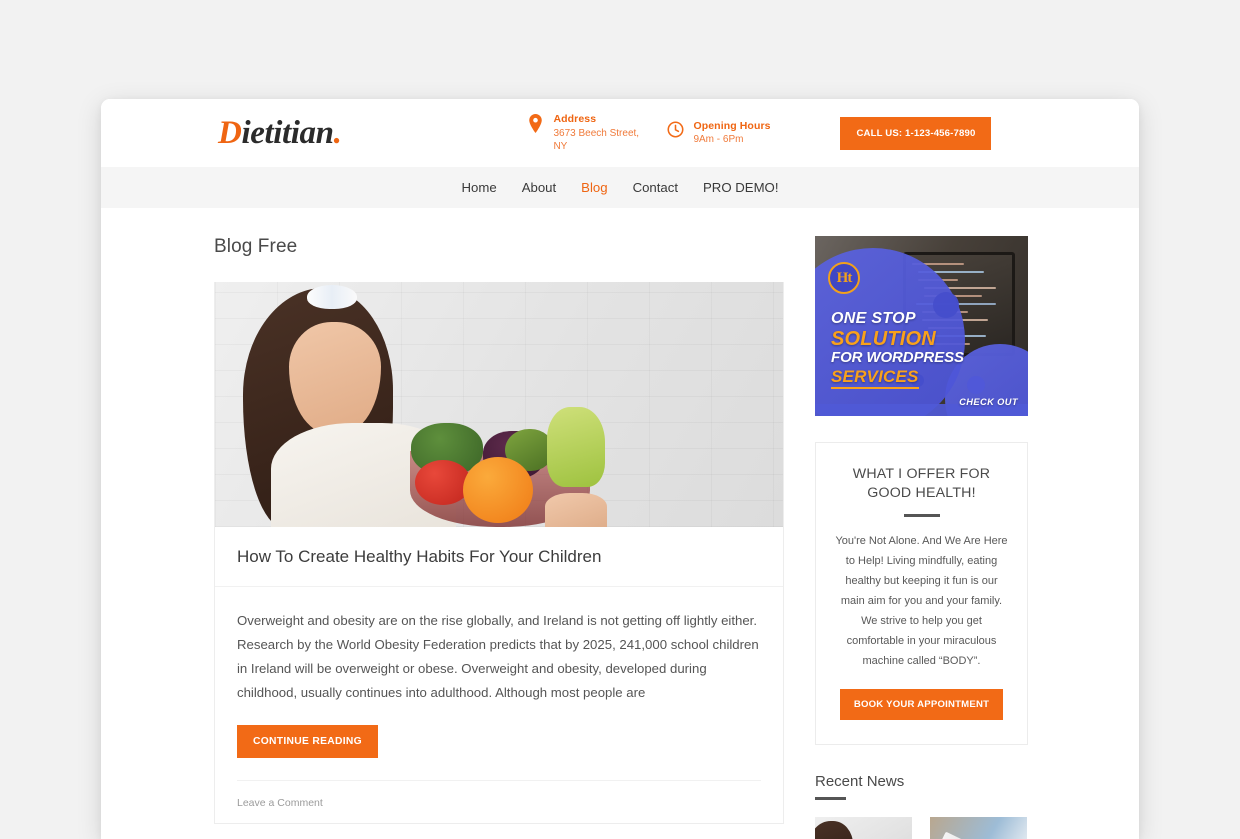  I want to click on recent-news-grid, so click(921, 828).